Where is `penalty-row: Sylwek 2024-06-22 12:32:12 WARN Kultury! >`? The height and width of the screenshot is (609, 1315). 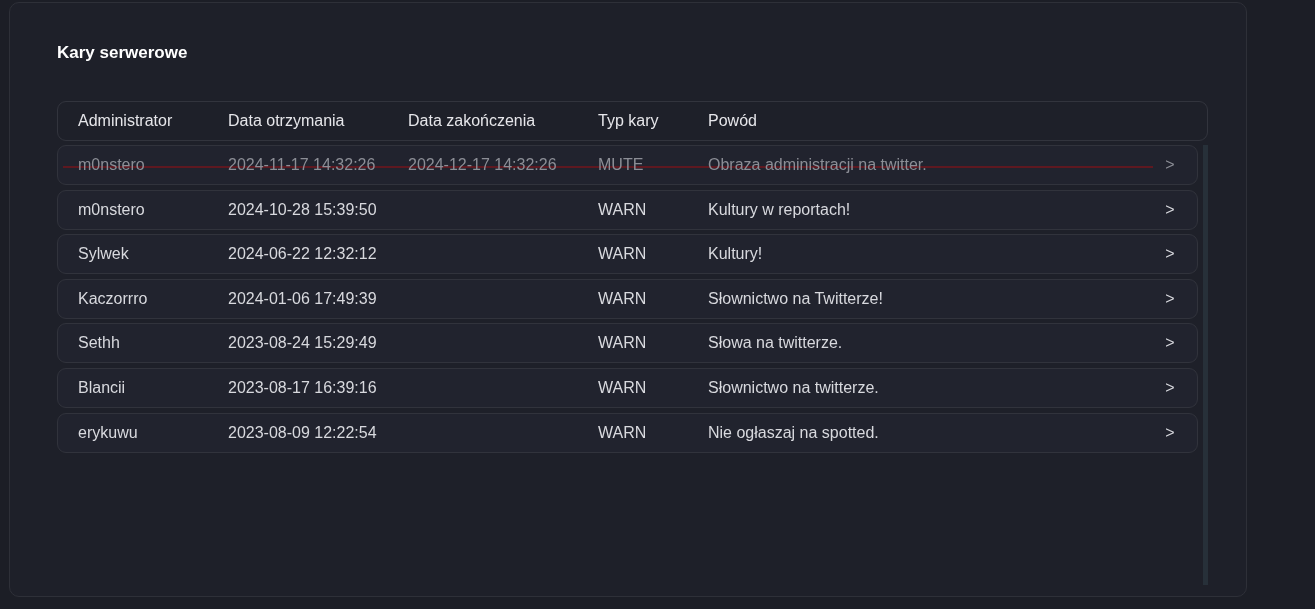
penalty-row: Sylwek 2024-06-22 12:32:12 WARN Kultury! > is located at coordinates (627, 254).